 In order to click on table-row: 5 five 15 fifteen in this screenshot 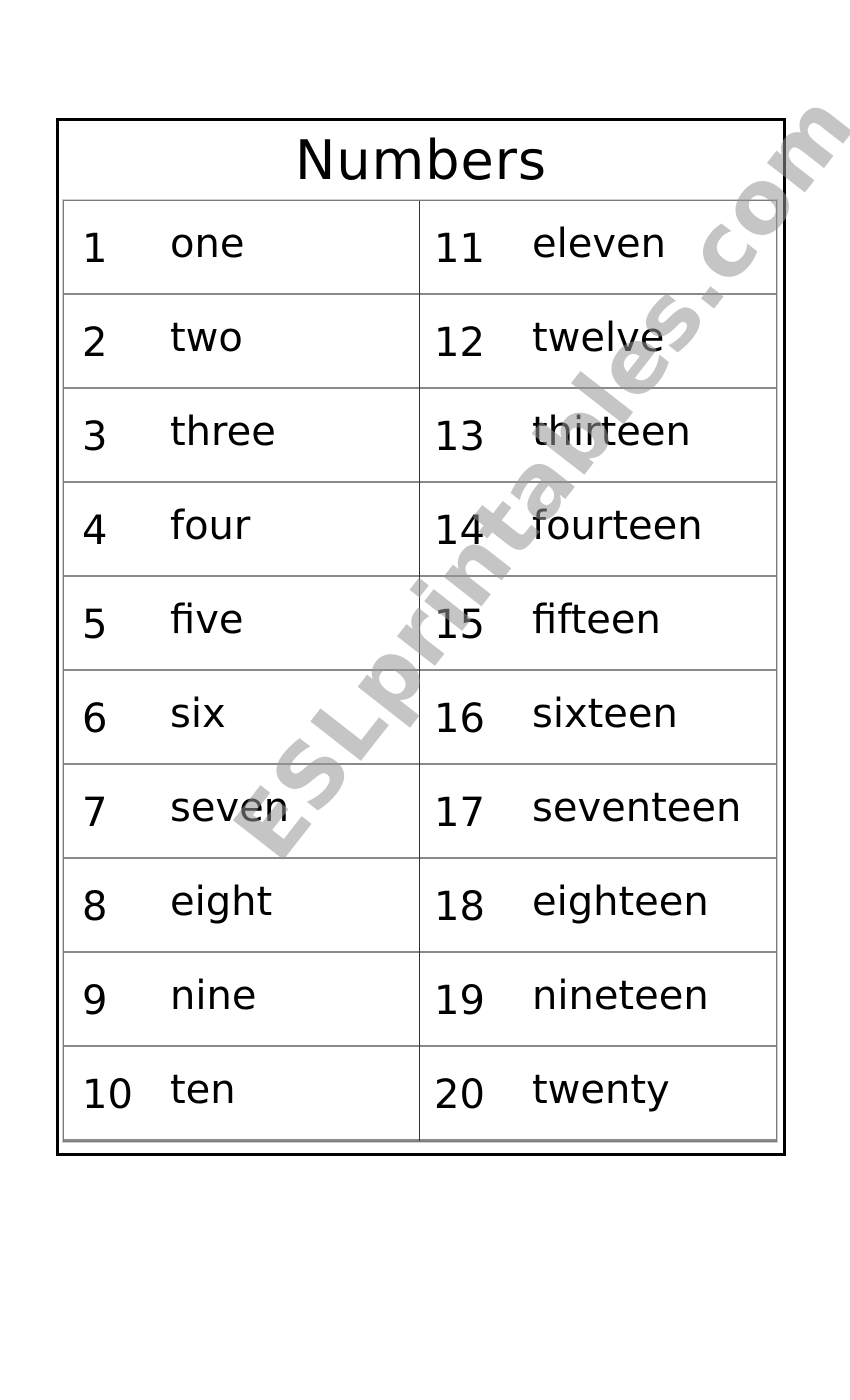, I will do `click(420, 624)`.